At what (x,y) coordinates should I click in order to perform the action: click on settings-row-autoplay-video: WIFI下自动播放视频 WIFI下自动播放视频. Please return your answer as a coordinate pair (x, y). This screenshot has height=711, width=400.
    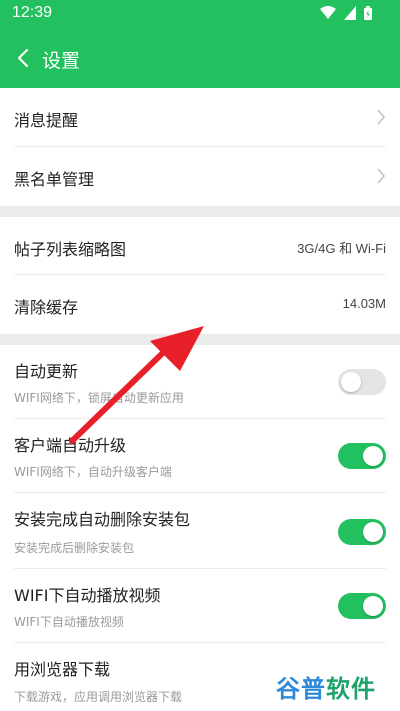
    Looking at the image, I should click on (200, 606).